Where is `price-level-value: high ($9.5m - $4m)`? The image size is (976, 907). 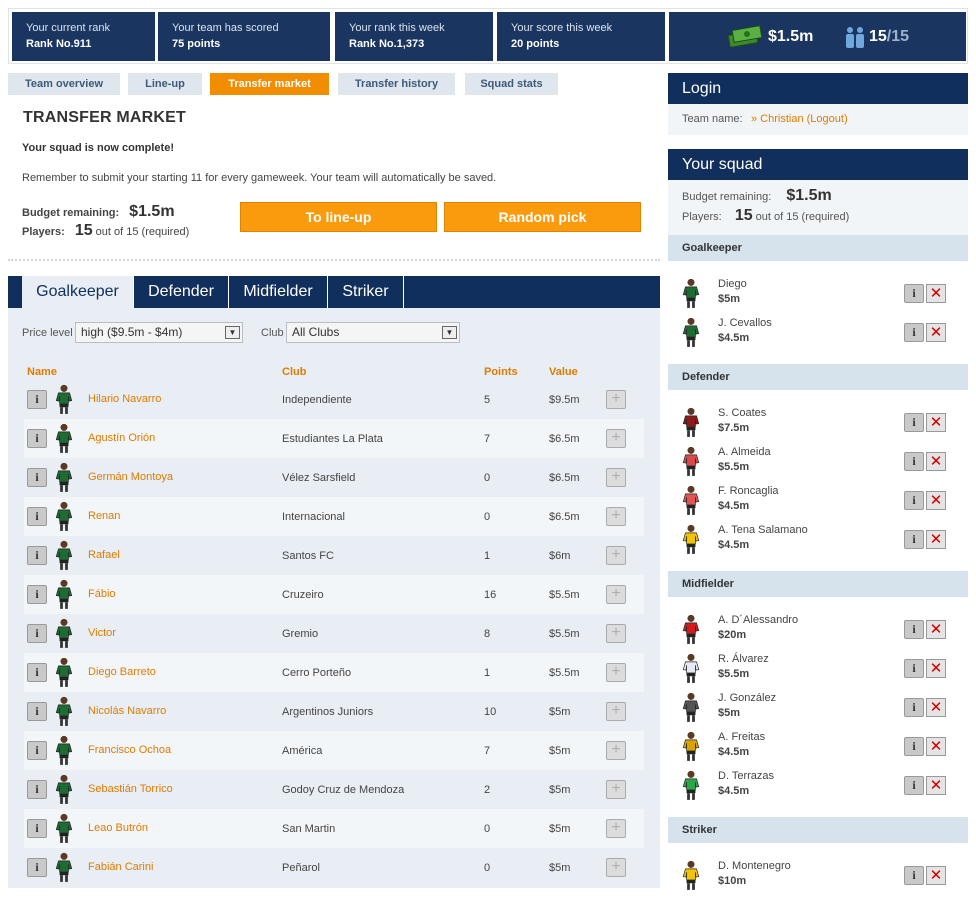
price-level-value: high ($9.5m - $4m) is located at coordinates (132, 332).